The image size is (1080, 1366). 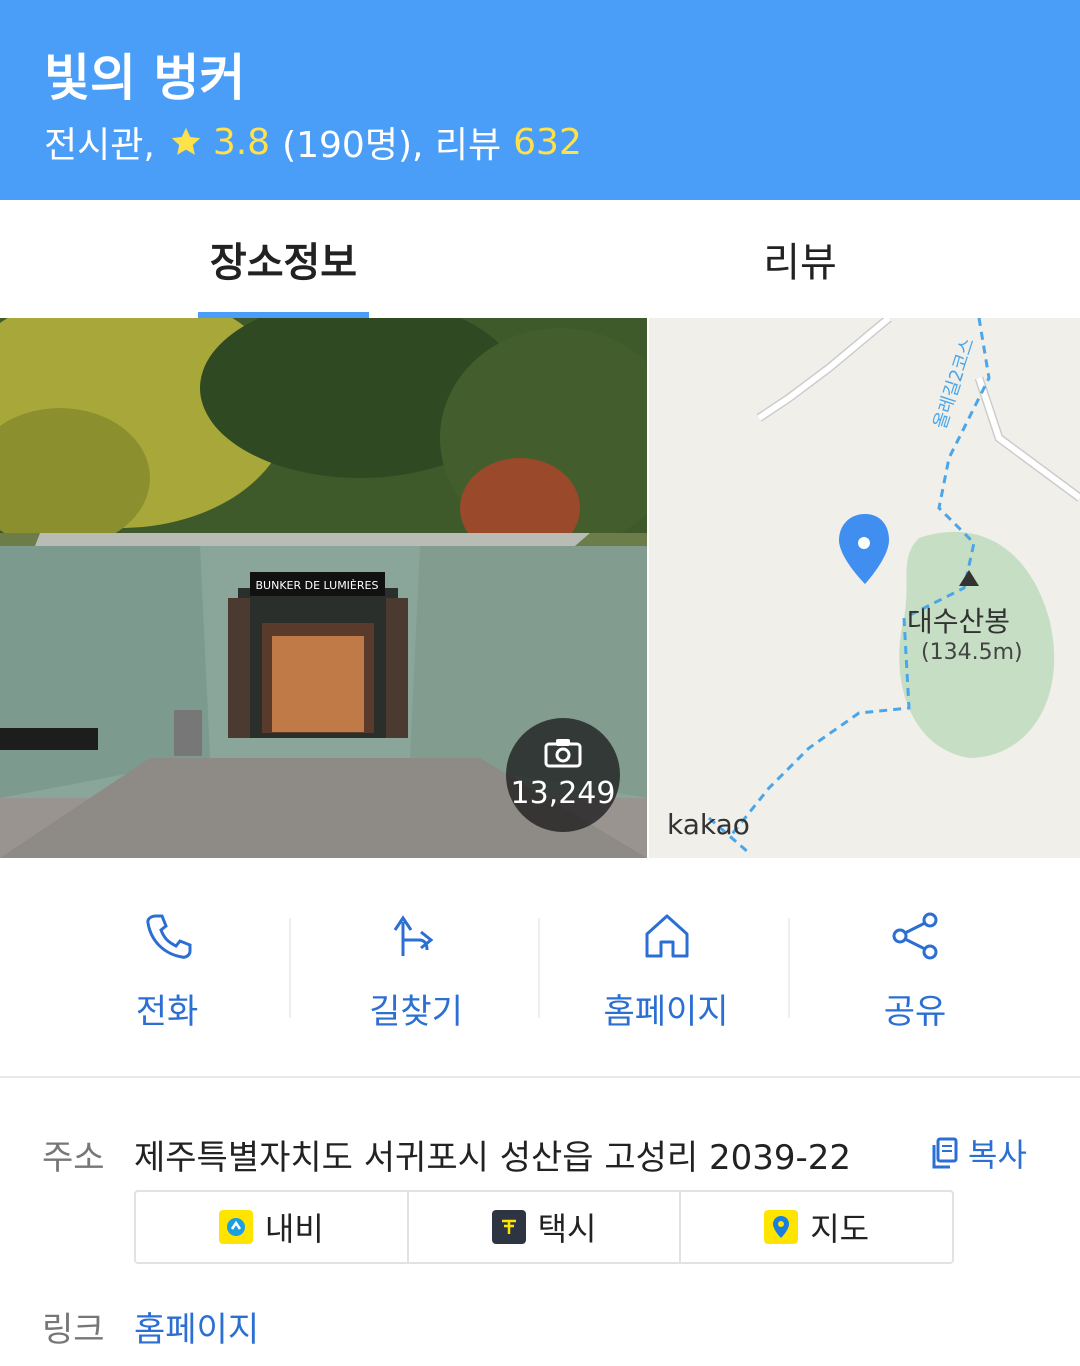 I want to click on star-icon, so click(x=185, y=141).